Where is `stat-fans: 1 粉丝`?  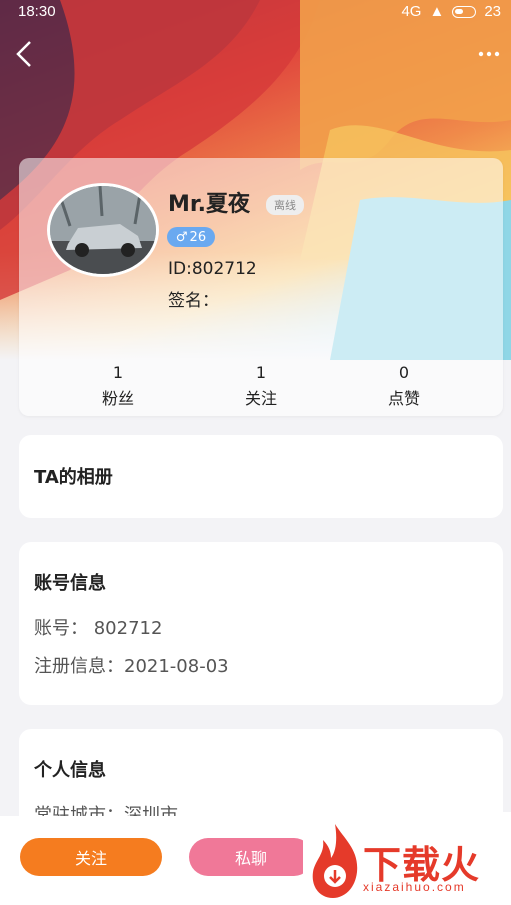
stat-fans: 1 粉丝 is located at coordinates (118, 386).